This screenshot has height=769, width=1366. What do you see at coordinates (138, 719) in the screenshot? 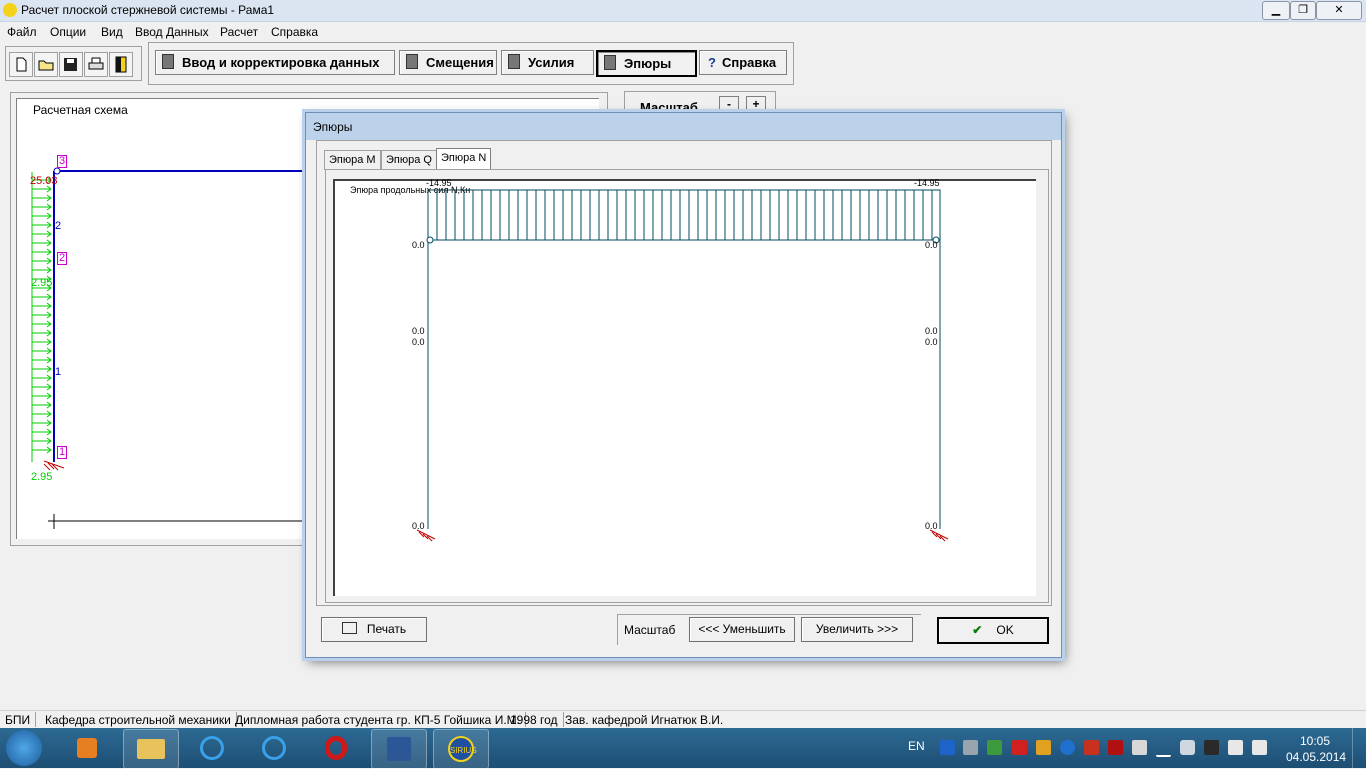
I see `status-department: Кафедра строительной механики` at bounding box center [138, 719].